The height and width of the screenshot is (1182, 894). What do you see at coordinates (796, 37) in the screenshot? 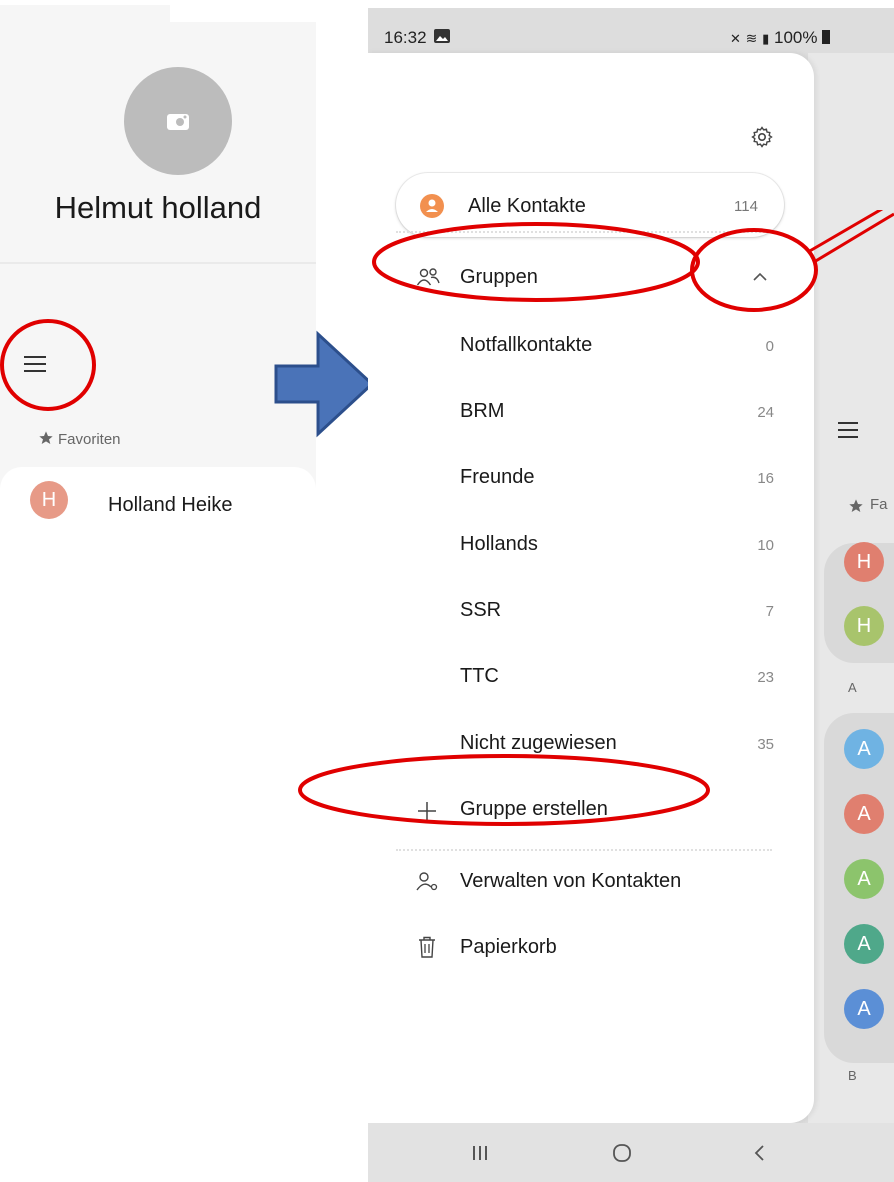
I see `battery-percent: 100%` at bounding box center [796, 37].